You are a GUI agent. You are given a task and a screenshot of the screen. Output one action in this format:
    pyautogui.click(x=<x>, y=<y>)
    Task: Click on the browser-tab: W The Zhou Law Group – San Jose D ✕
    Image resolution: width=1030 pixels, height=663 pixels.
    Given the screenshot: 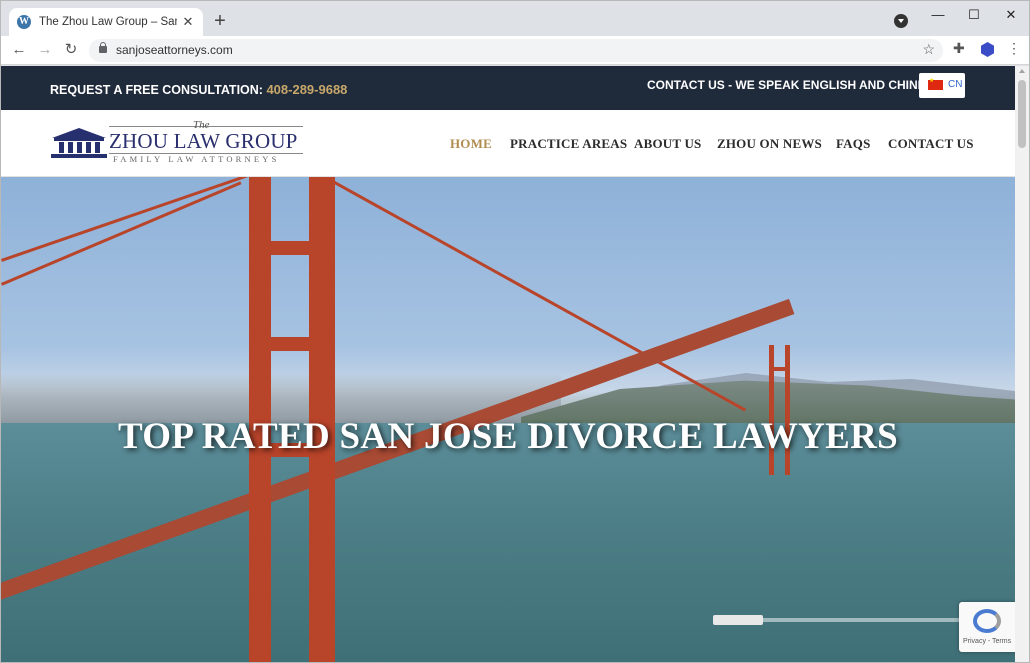 What is the action you would take?
    pyautogui.click(x=106, y=22)
    